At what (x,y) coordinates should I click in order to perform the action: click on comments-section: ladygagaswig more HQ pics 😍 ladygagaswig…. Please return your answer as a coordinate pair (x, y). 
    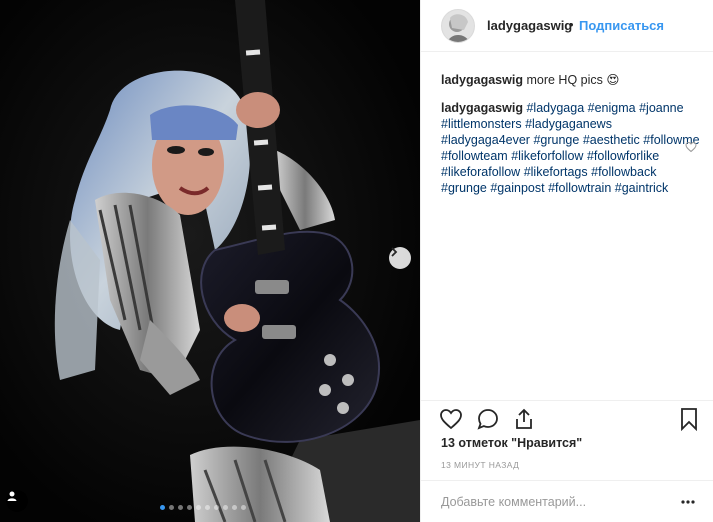
    Looking at the image, I should click on (571, 134).